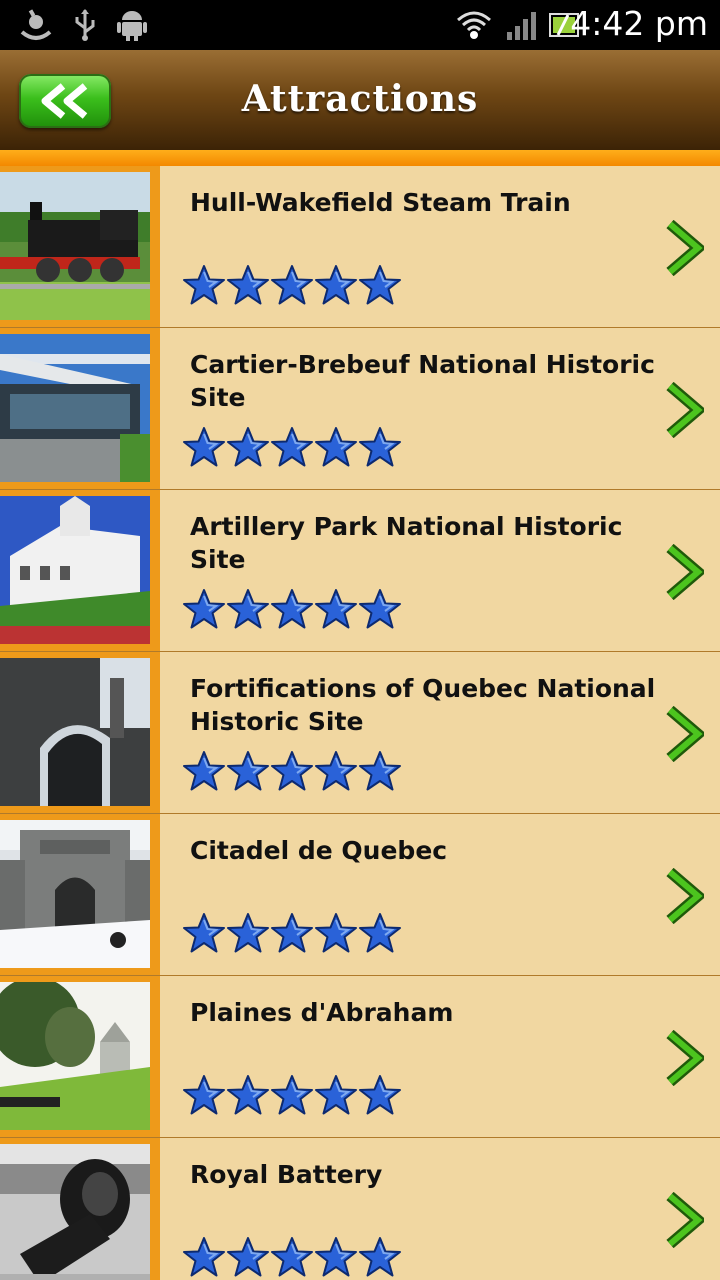 Image resolution: width=720 pixels, height=1280 pixels. Describe the element at coordinates (360, 1057) in the screenshot. I see `list-item: Plaines d'Abraham` at that location.